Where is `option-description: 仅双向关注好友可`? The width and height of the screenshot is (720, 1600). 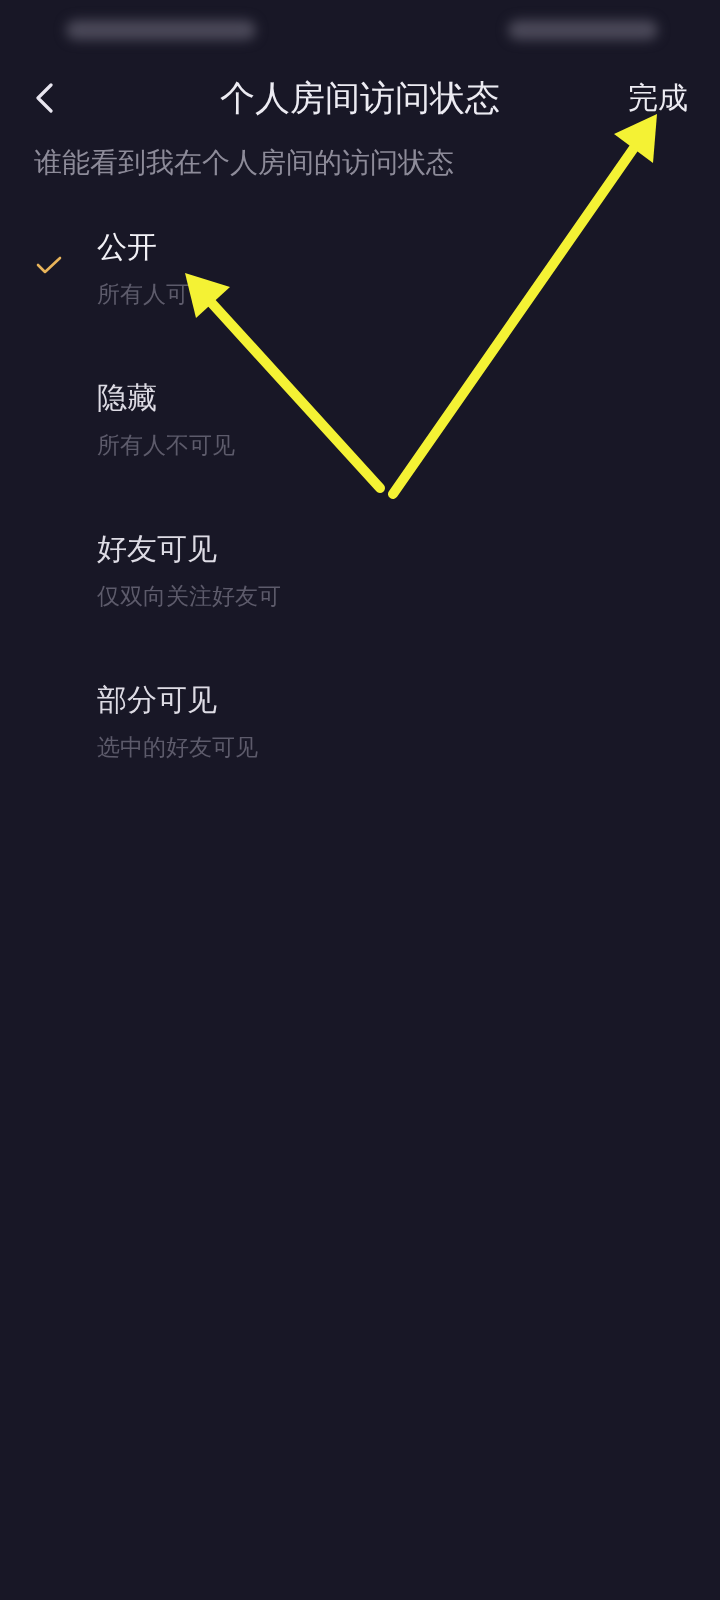
option-description: 仅双向关注好友可 is located at coordinates (189, 596).